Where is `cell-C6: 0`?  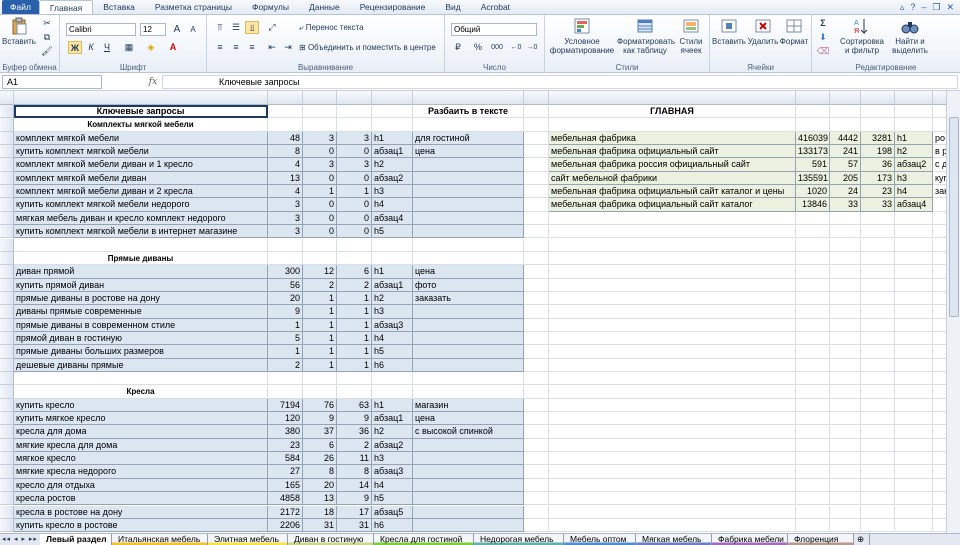 cell-C6: 0 is located at coordinates (320, 178).